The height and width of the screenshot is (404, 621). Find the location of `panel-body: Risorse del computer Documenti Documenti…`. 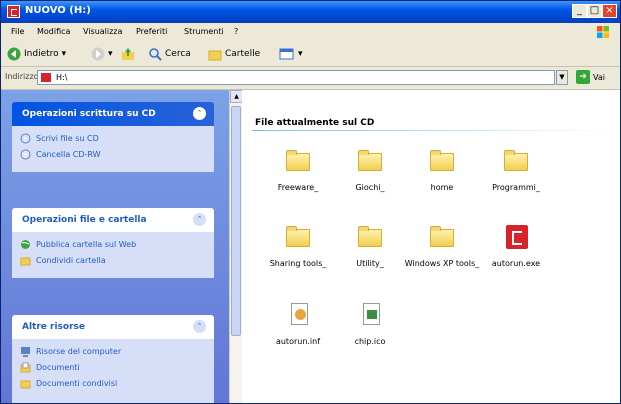

panel-body: Risorse del computer Documenti Documenti… is located at coordinates (113, 371).